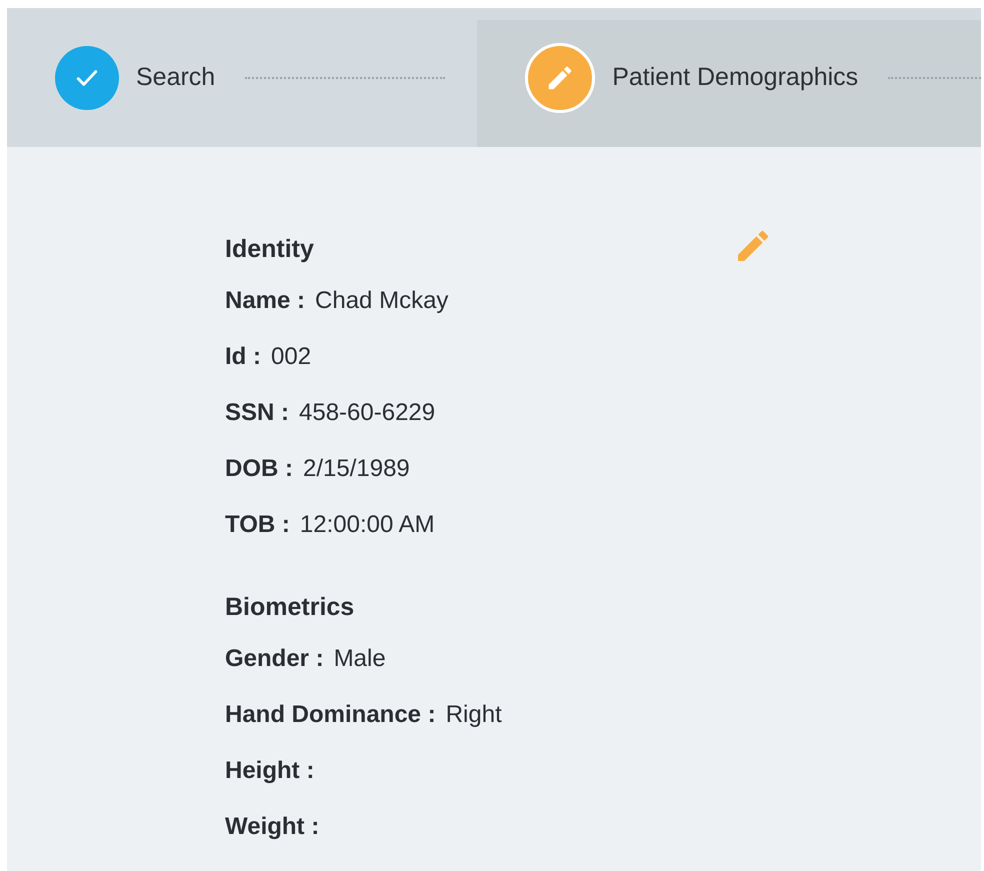 Image resolution: width=984 pixels, height=871 pixels. Describe the element at coordinates (289, 607) in the screenshot. I see `section-heading: Biometrics` at that location.